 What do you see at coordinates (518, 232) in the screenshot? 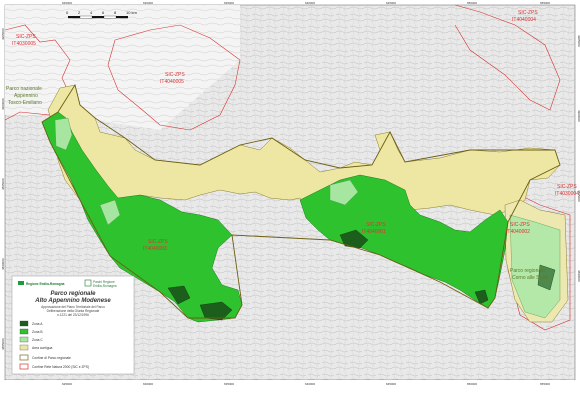
I see `site-label-it4040002-l2: IT4040002` at bounding box center [518, 232].